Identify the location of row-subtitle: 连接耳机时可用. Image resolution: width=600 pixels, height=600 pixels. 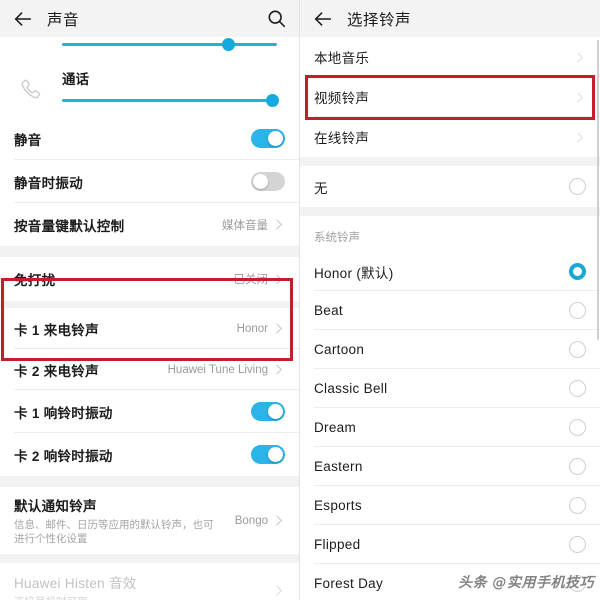
(75, 597).